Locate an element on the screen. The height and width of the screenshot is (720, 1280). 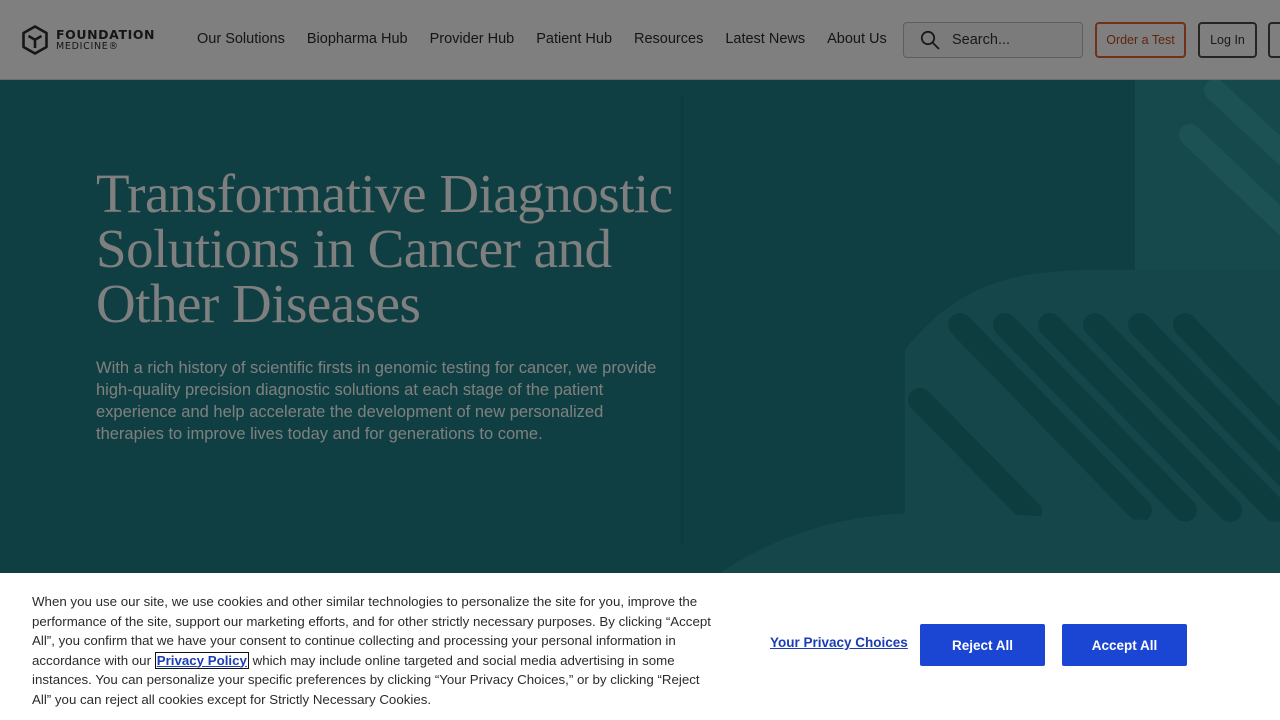
accept-all-button: Accept All is located at coordinates (1124, 645).